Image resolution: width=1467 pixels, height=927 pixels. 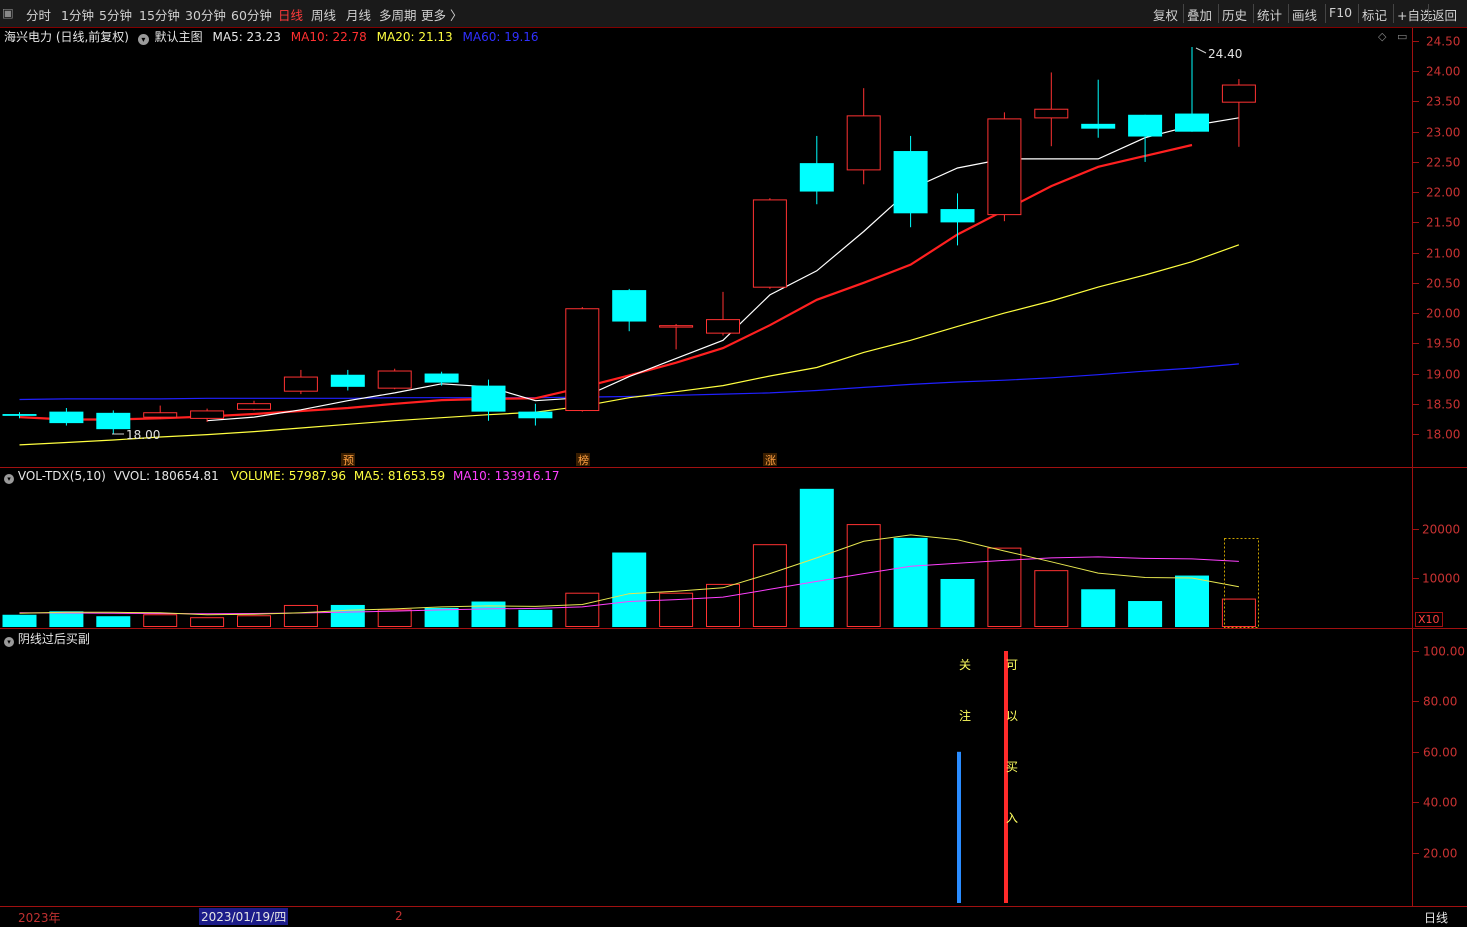 What do you see at coordinates (288, 476) in the screenshot?
I see `volume-value: VOLUME: 57987.96` at bounding box center [288, 476].